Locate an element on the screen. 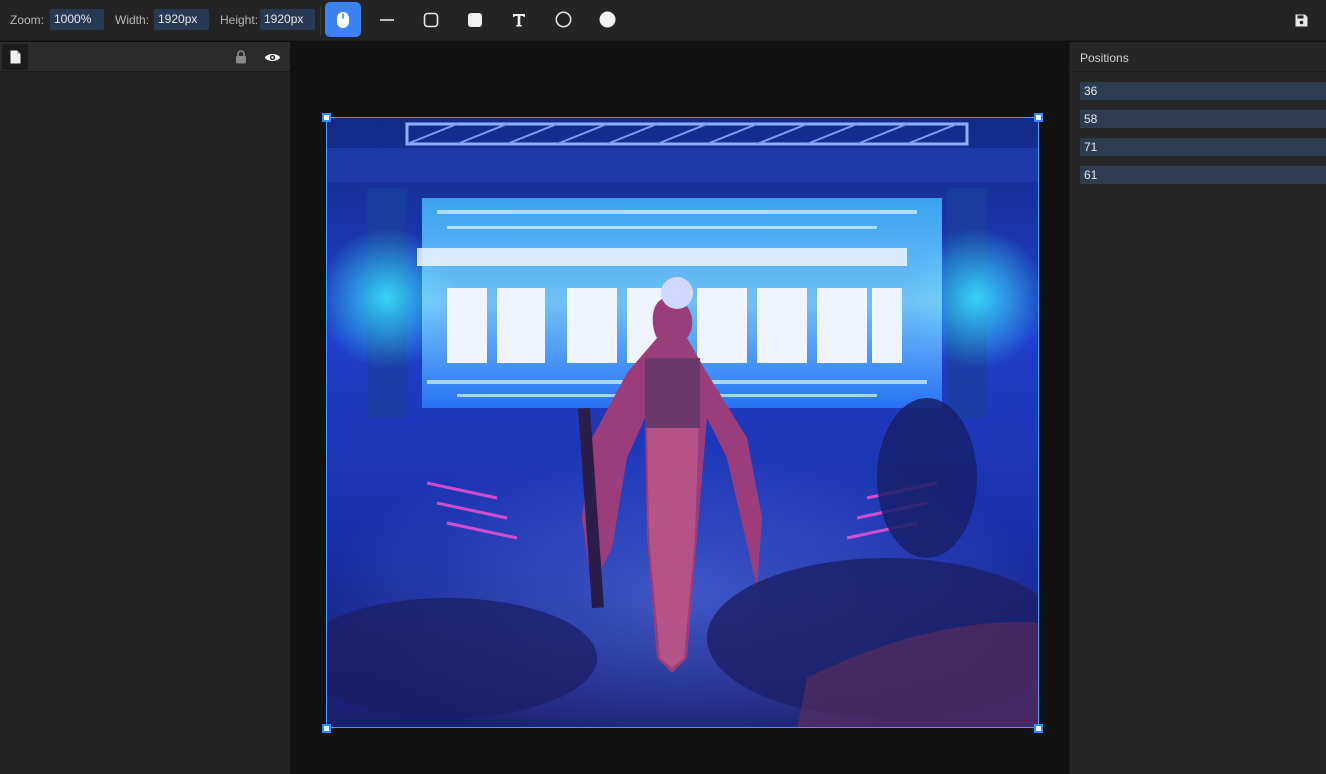 This screenshot has height=774, width=1326. filled-rect-tool-button is located at coordinates (475, 19).